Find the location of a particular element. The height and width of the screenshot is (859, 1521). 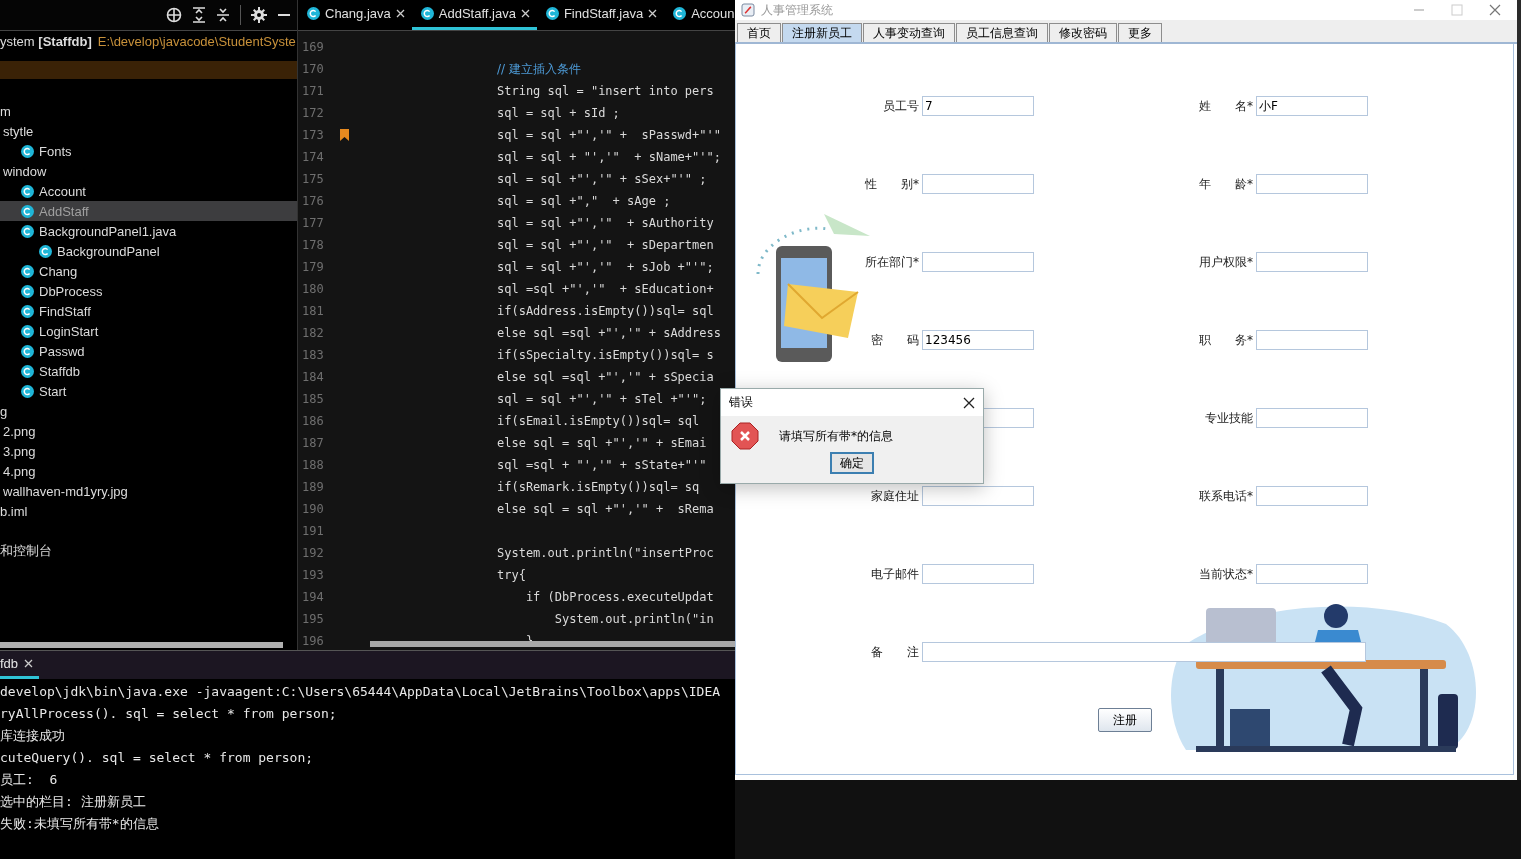

error-icon is located at coordinates (745, 436).